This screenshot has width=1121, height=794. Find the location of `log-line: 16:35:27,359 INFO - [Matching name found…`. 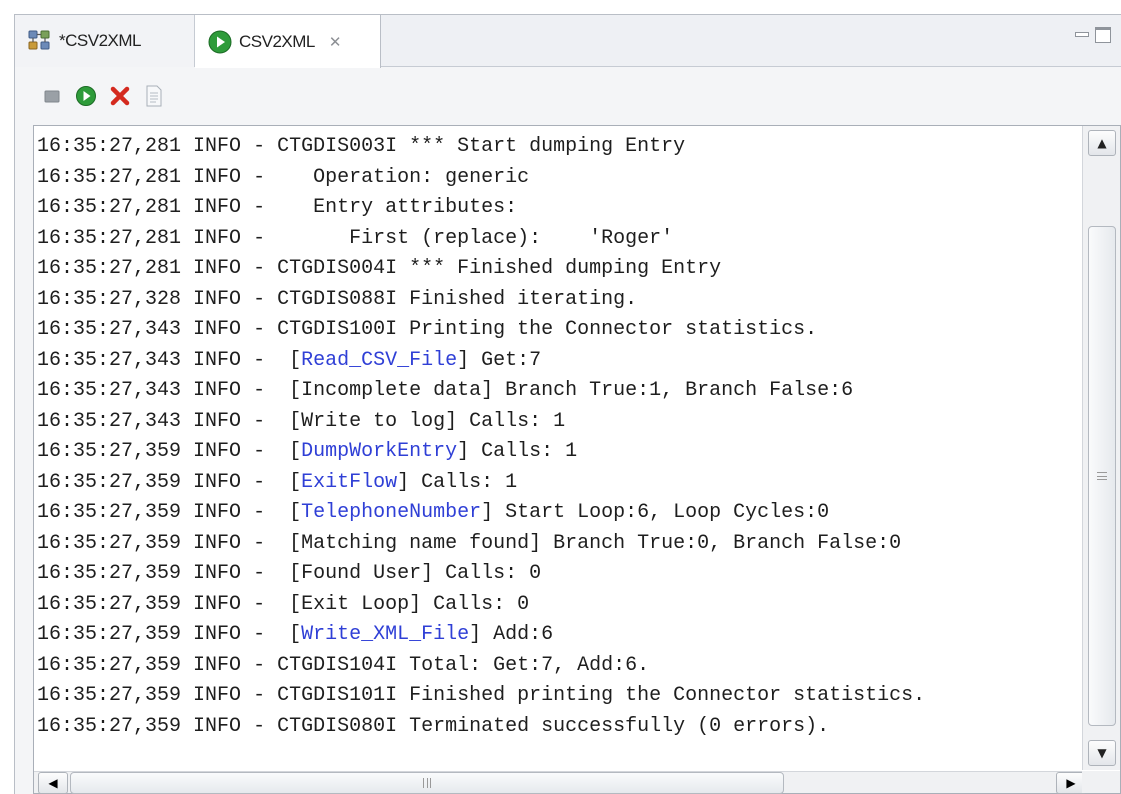

log-line: 16:35:27,359 INFO - [Matching name found… is located at coordinates (563, 544).